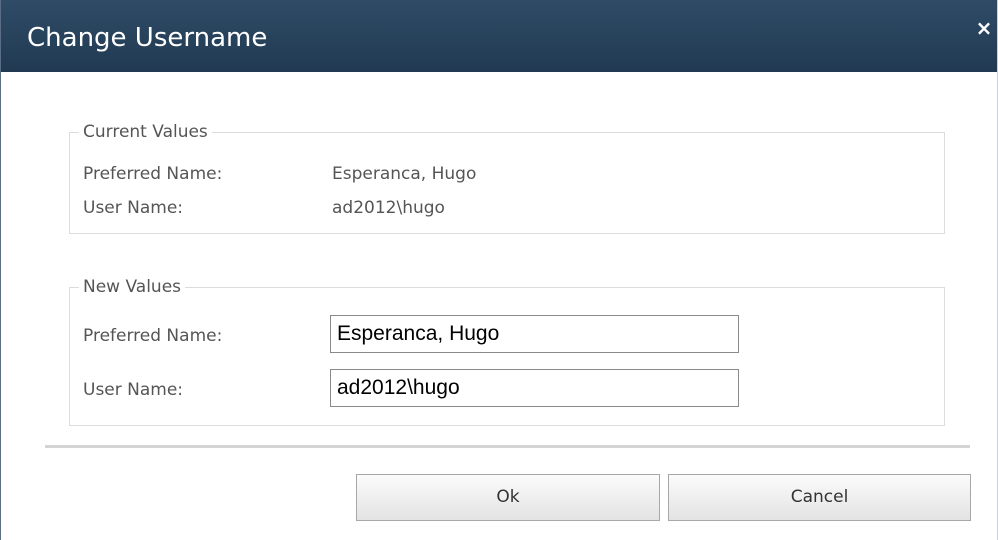 This screenshot has width=998, height=540. What do you see at coordinates (819, 497) in the screenshot?
I see `cancel-button: Cancel` at bounding box center [819, 497].